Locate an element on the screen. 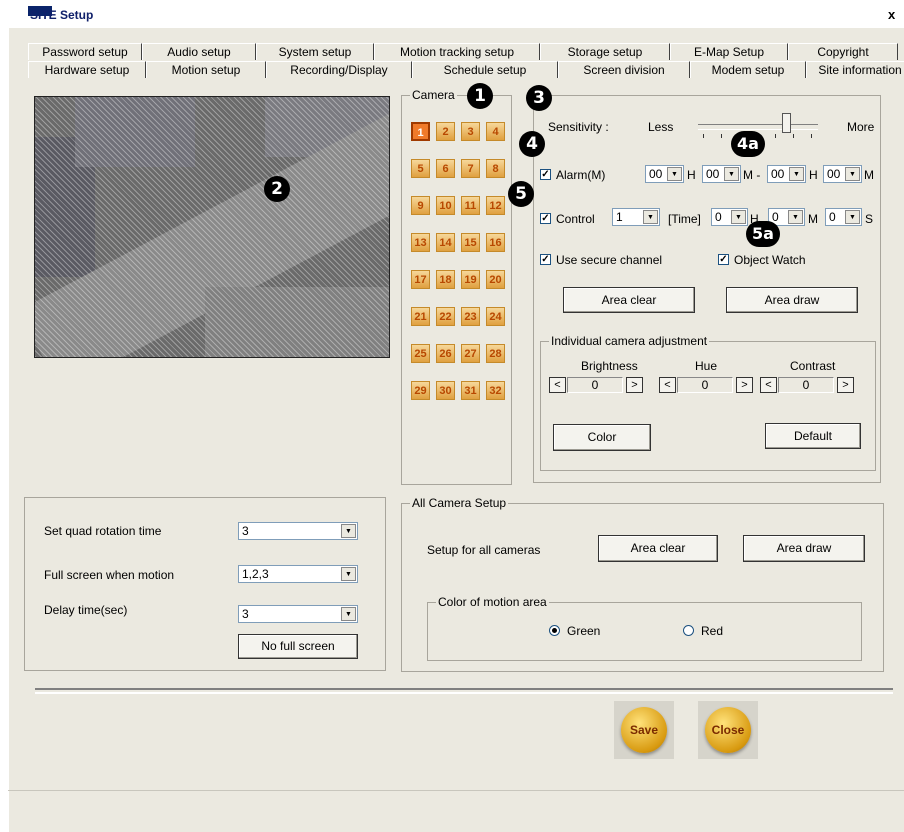 The height and width of the screenshot is (832, 904). tab-password-setup: Password setup is located at coordinates (85, 51).